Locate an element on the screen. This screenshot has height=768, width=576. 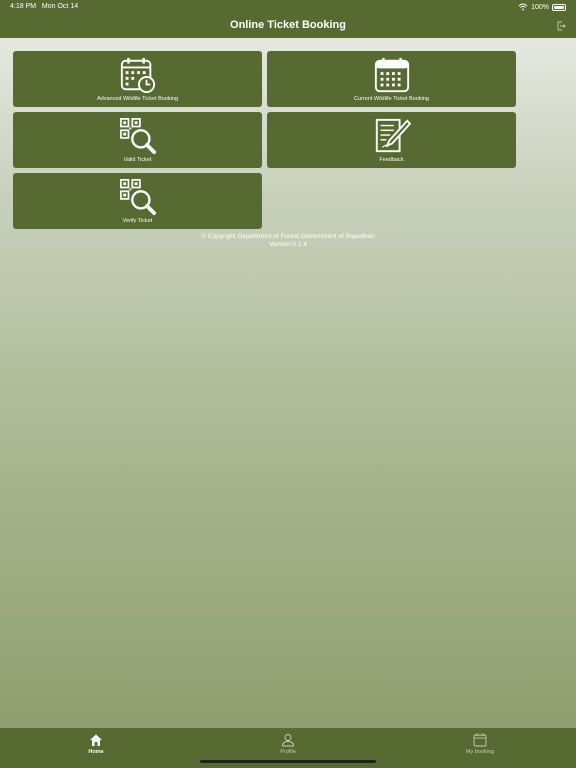
advanced-booking-tile: Advanced Wildlife Ticket Booking is located at coordinates (137, 79).